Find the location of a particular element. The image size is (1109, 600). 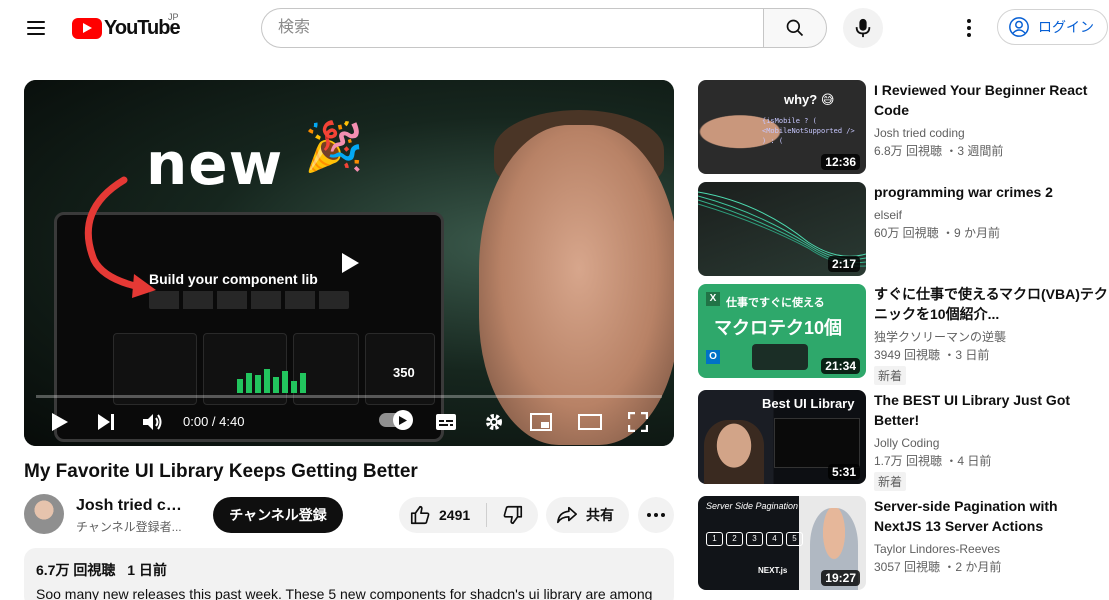

search-button is located at coordinates (795, 28).